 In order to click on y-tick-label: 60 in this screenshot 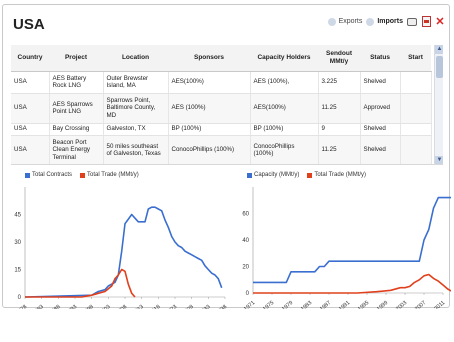, I will do `click(245, 215)`.